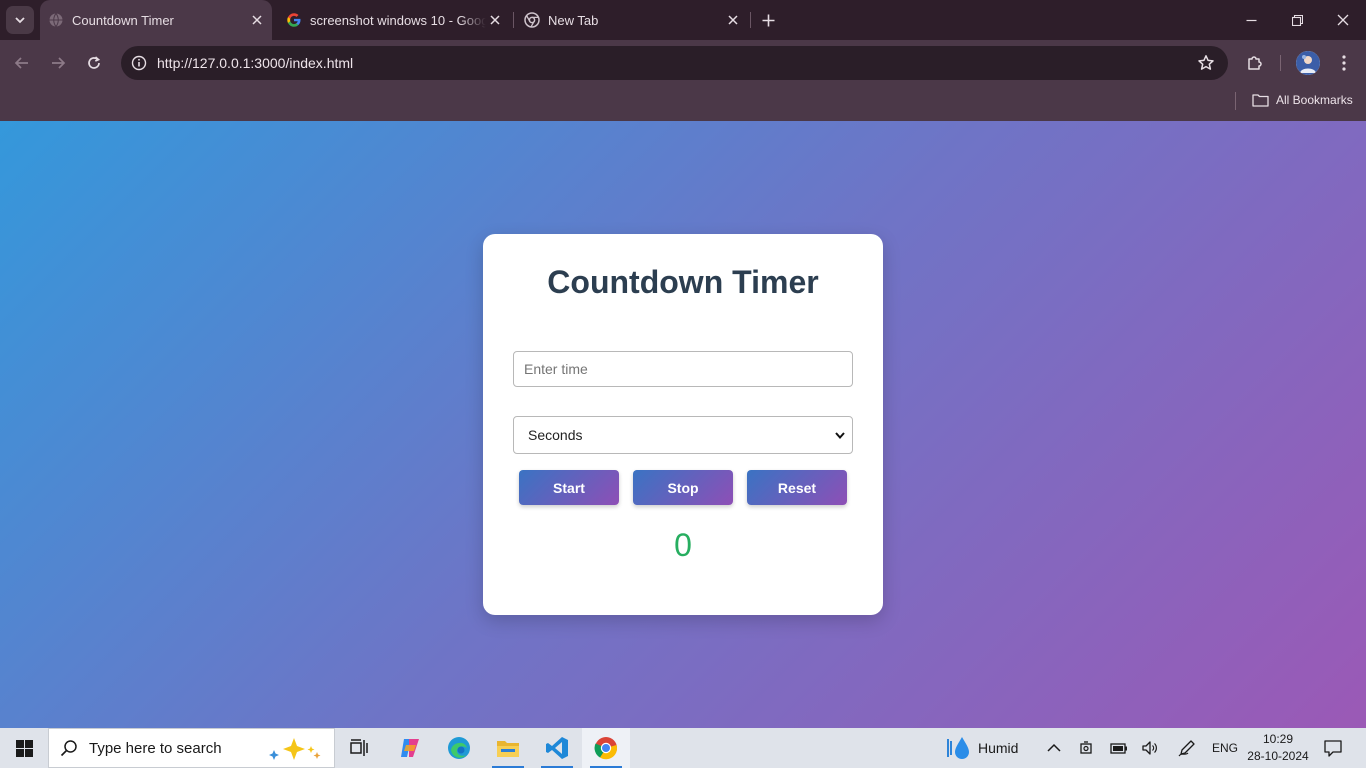  I want to click on unit-select: Seconds, so click(683, 435).